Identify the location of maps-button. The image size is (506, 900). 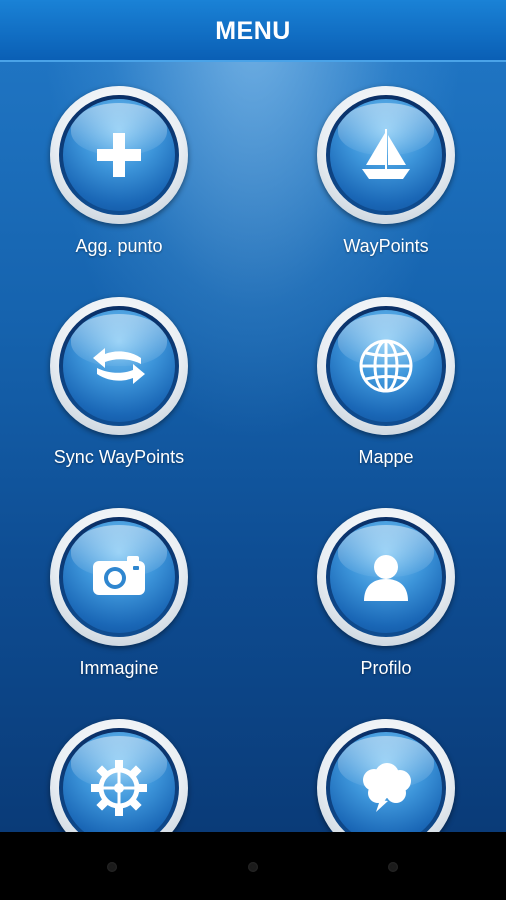
(386, 366).